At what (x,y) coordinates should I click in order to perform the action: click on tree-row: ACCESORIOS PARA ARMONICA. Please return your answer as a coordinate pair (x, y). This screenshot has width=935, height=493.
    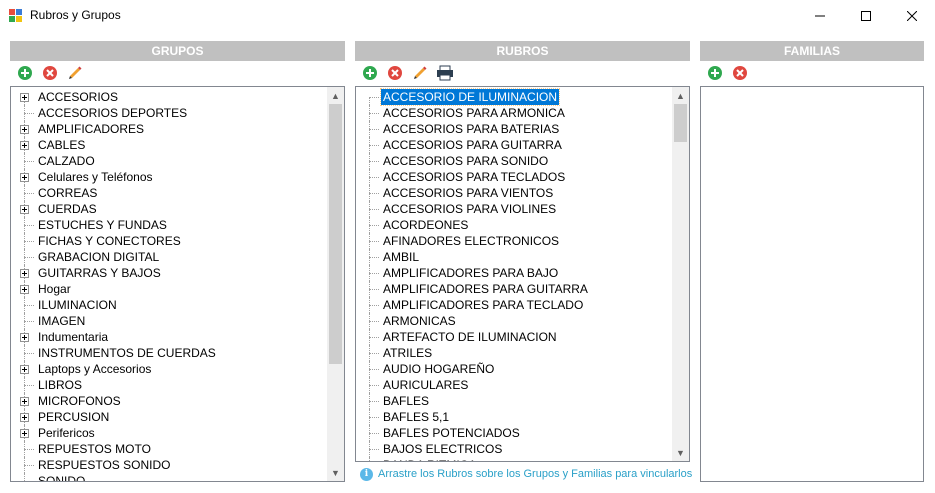
    Looking at the image, I should click on (514, 113).